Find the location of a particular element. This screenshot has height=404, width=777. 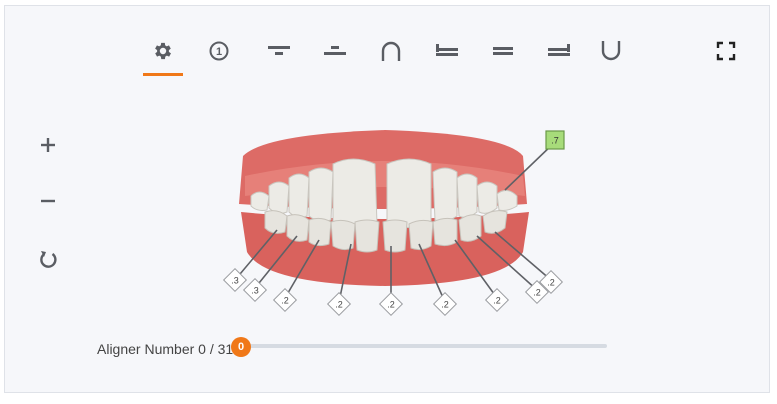

settings-button is located at coordinates (163, 54).